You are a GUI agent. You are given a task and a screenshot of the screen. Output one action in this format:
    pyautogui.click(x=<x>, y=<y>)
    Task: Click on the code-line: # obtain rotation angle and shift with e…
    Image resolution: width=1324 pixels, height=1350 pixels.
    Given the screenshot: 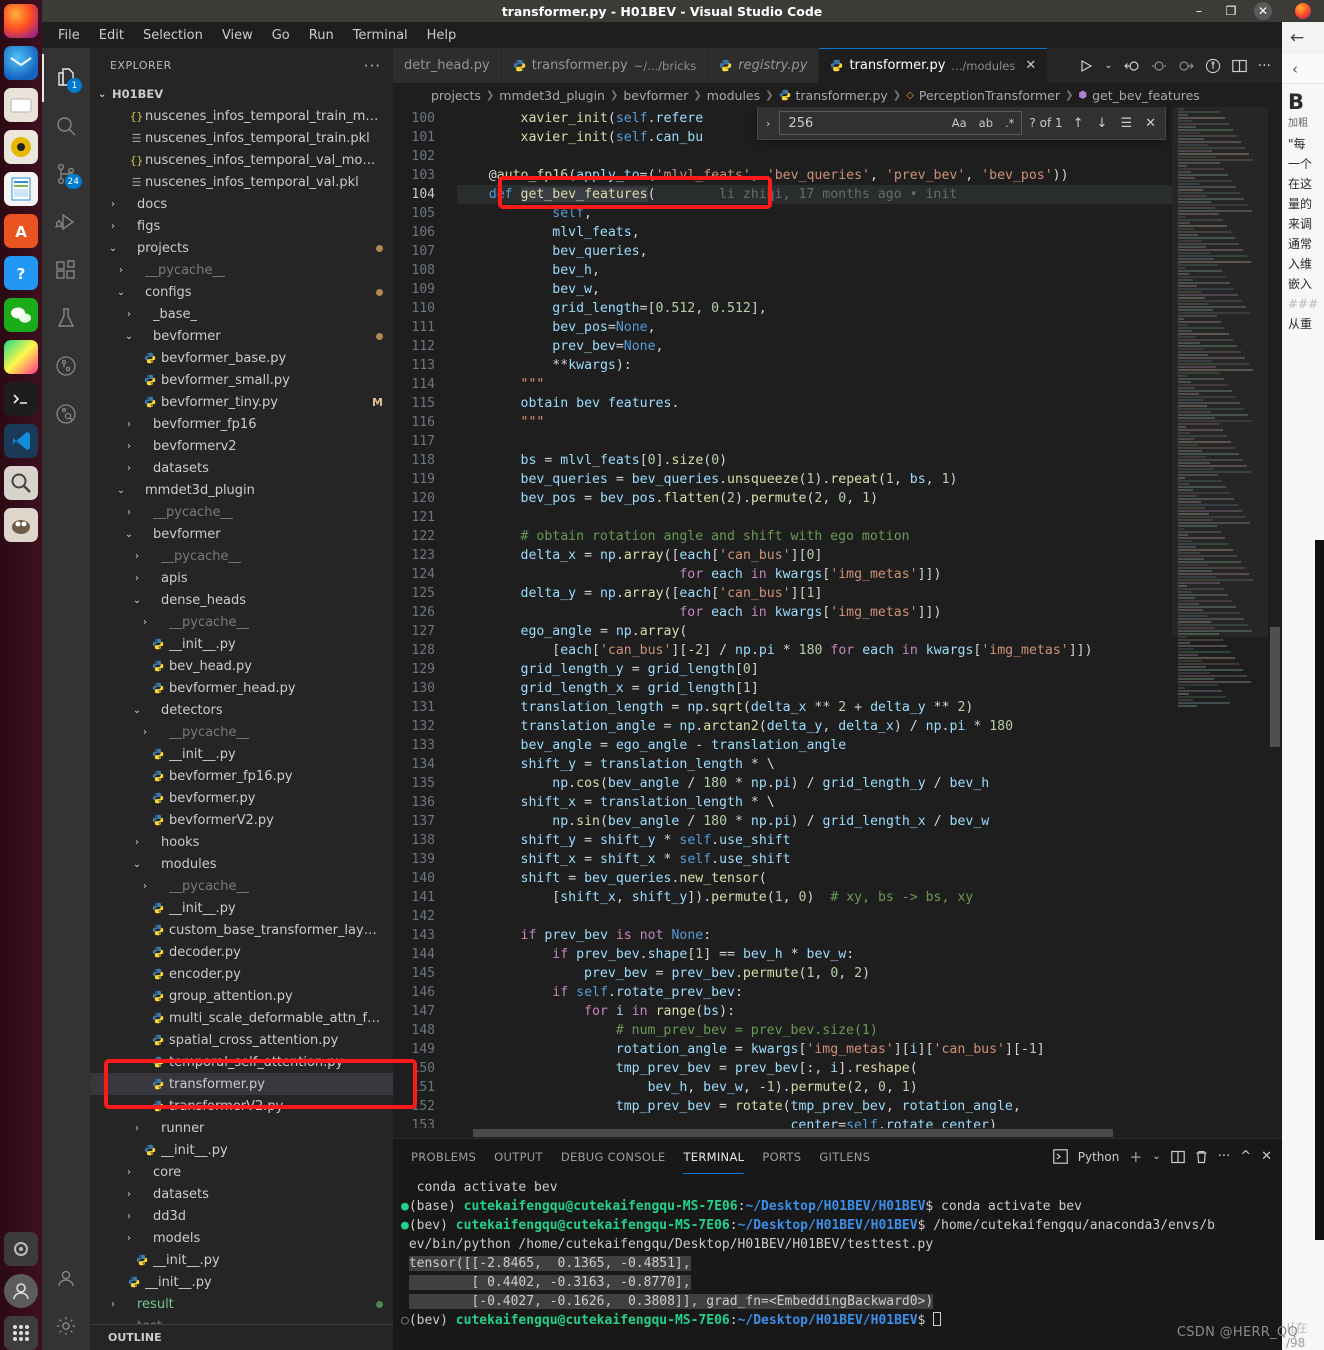 What is the action you would take?
    pyautogui.click(x=814, y=536)
    